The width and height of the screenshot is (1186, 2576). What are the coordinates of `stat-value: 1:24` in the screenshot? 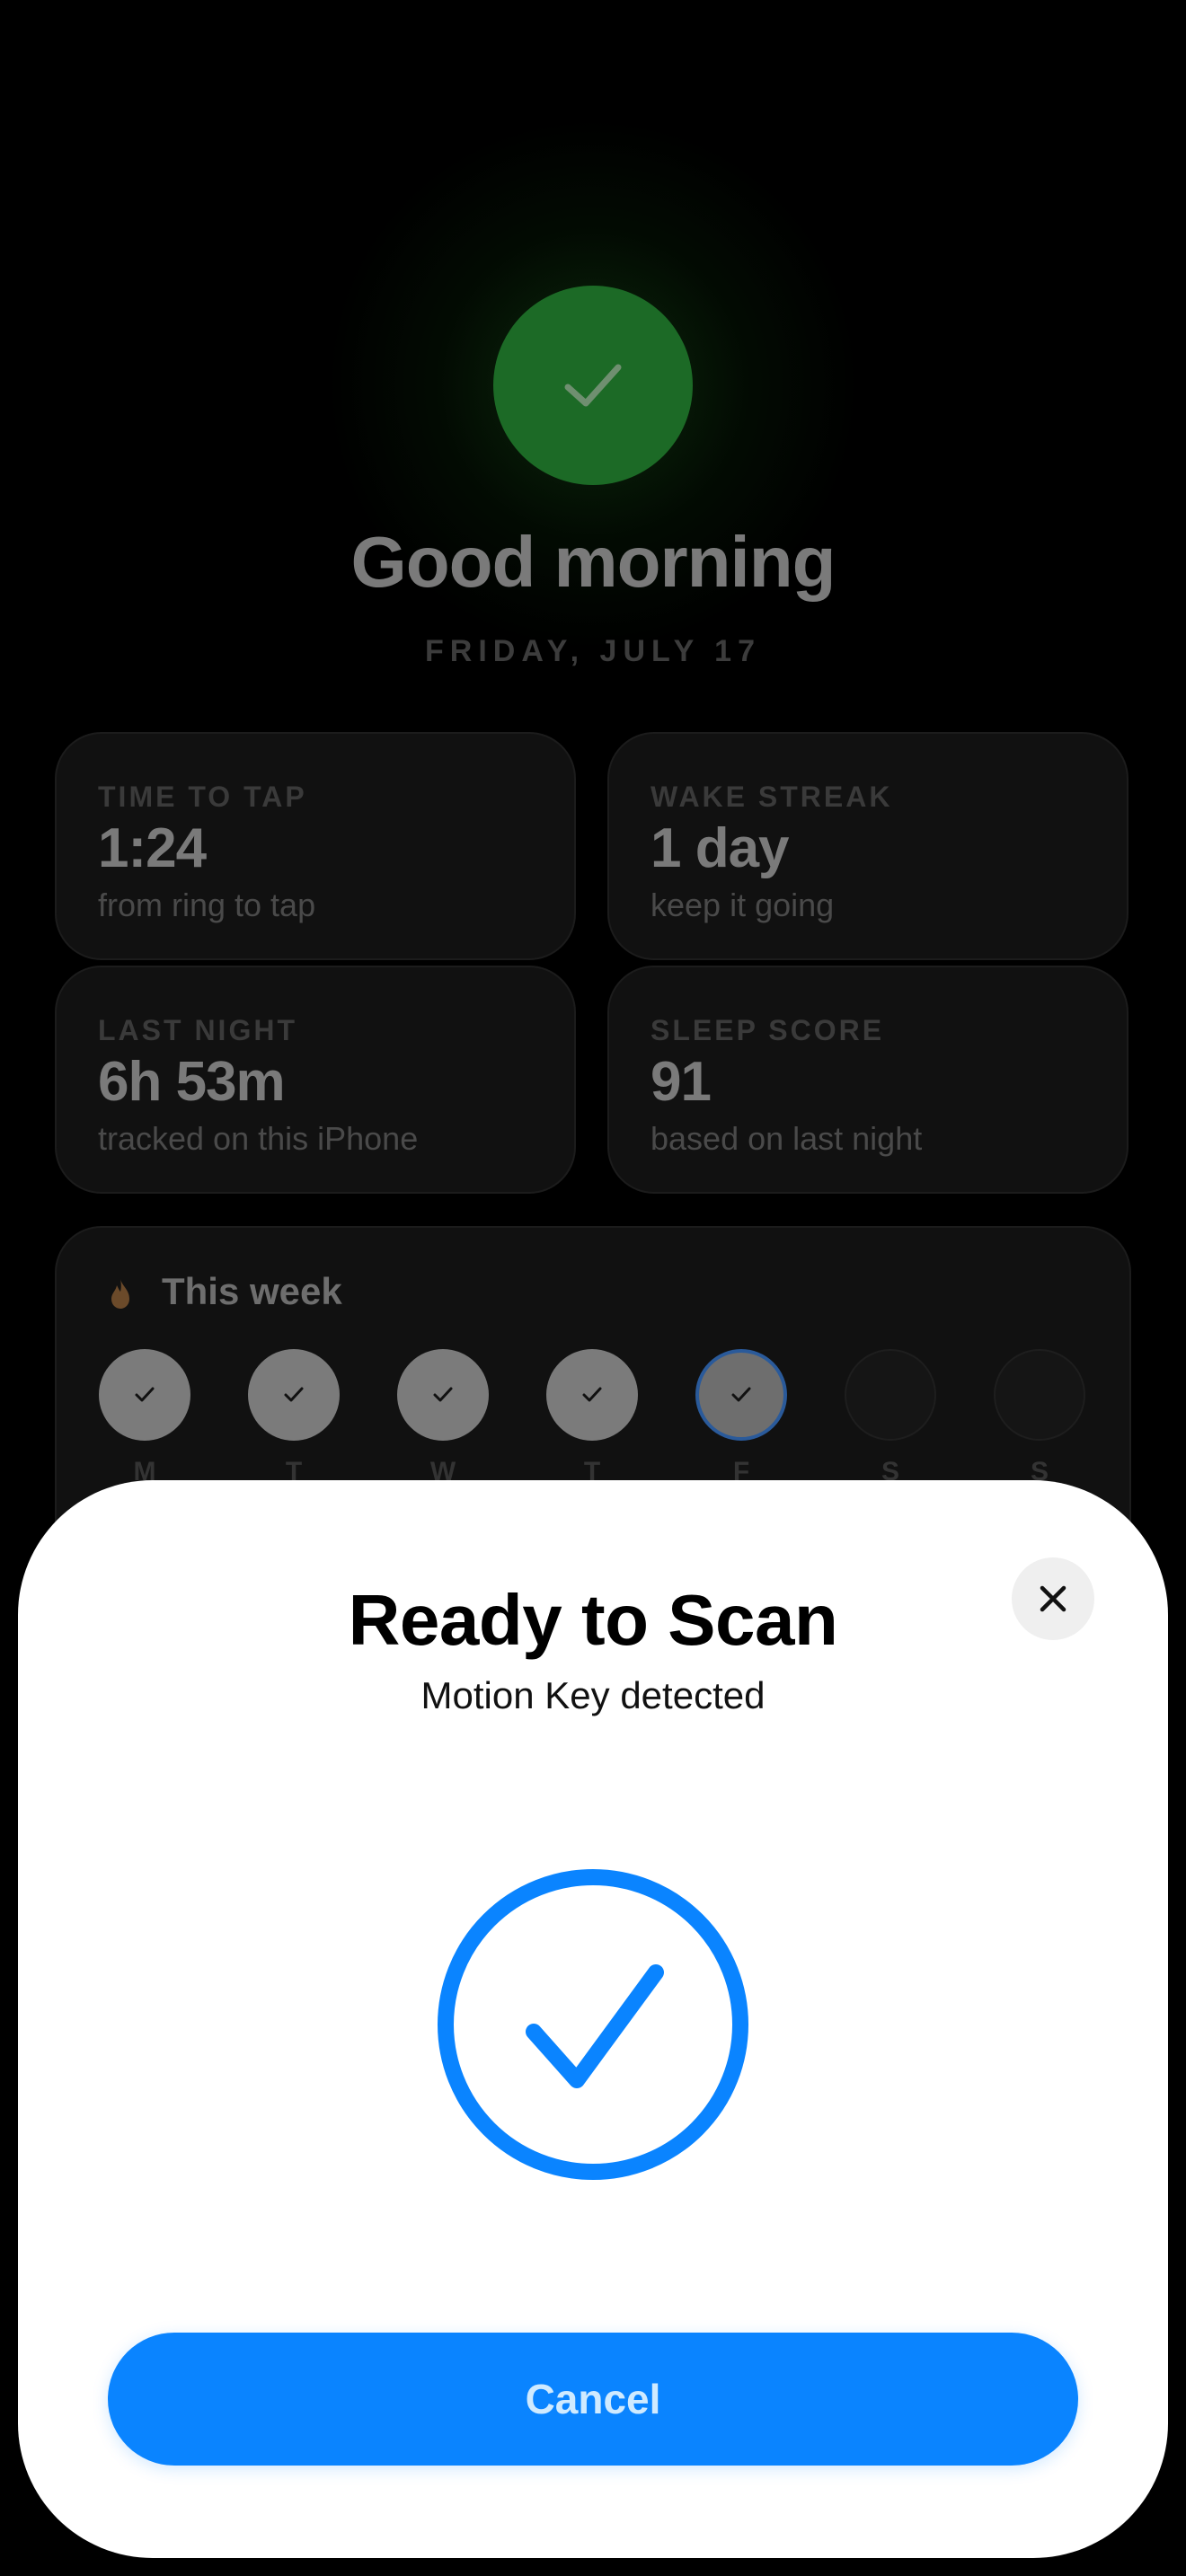 It's located at (152, 848).